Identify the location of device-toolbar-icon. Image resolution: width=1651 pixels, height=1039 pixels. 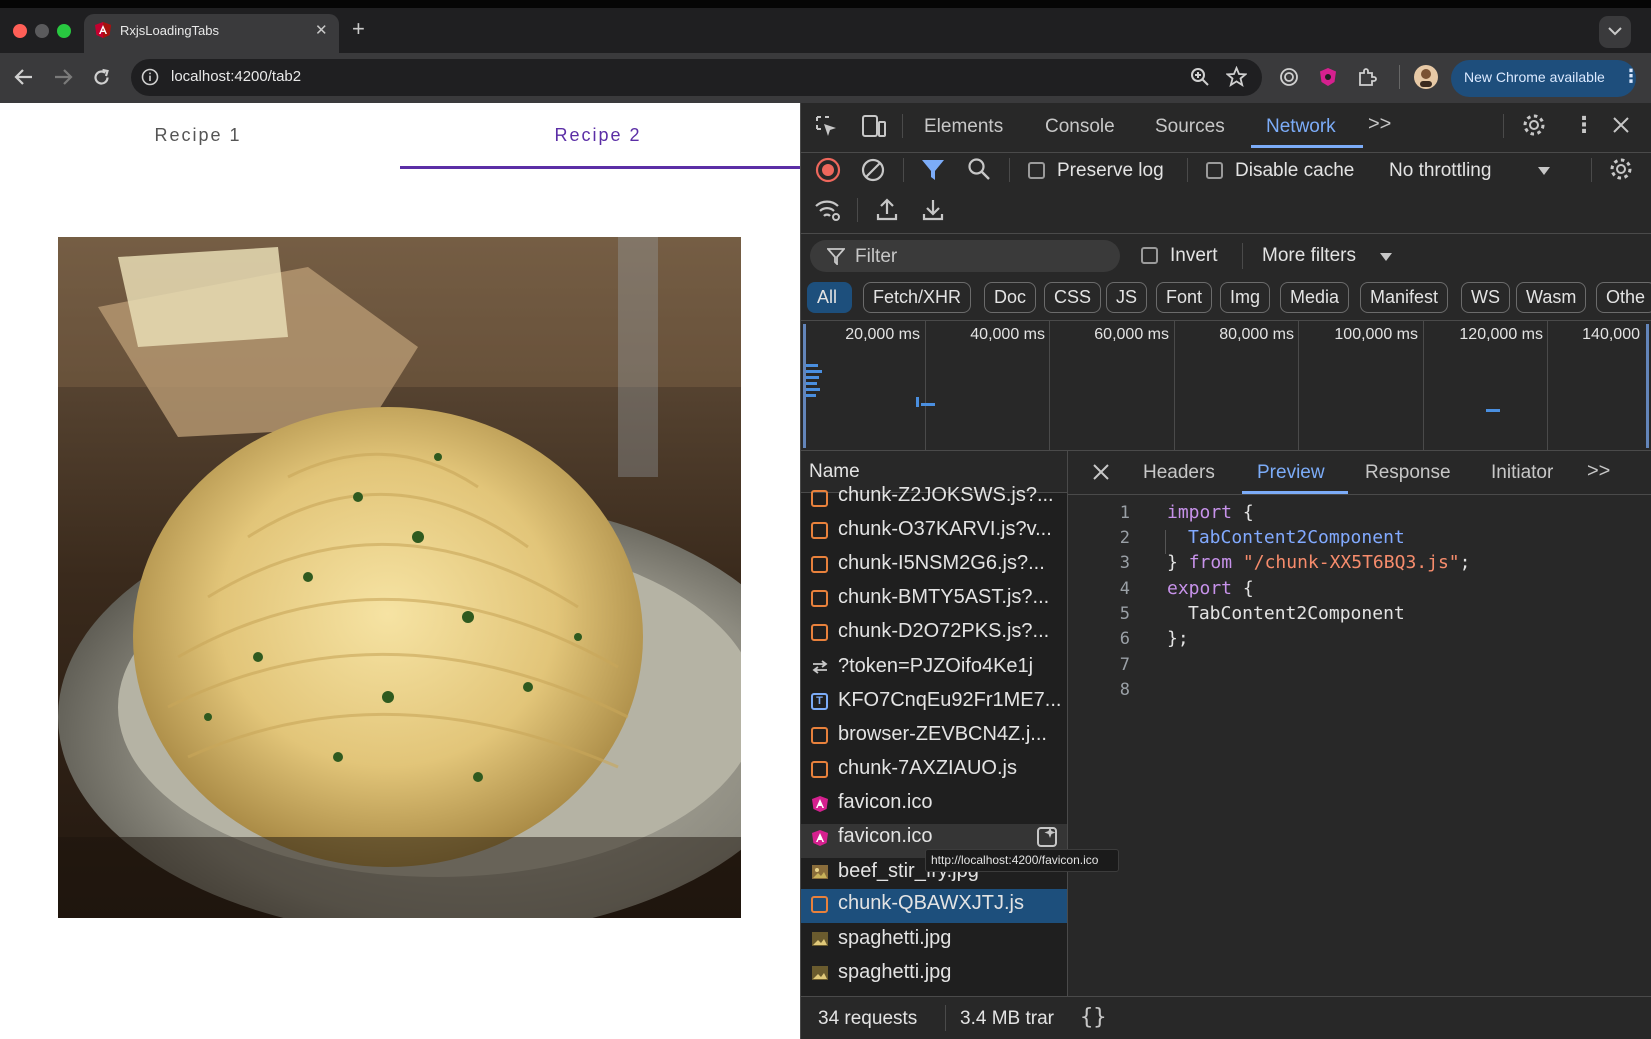
(874, 126).